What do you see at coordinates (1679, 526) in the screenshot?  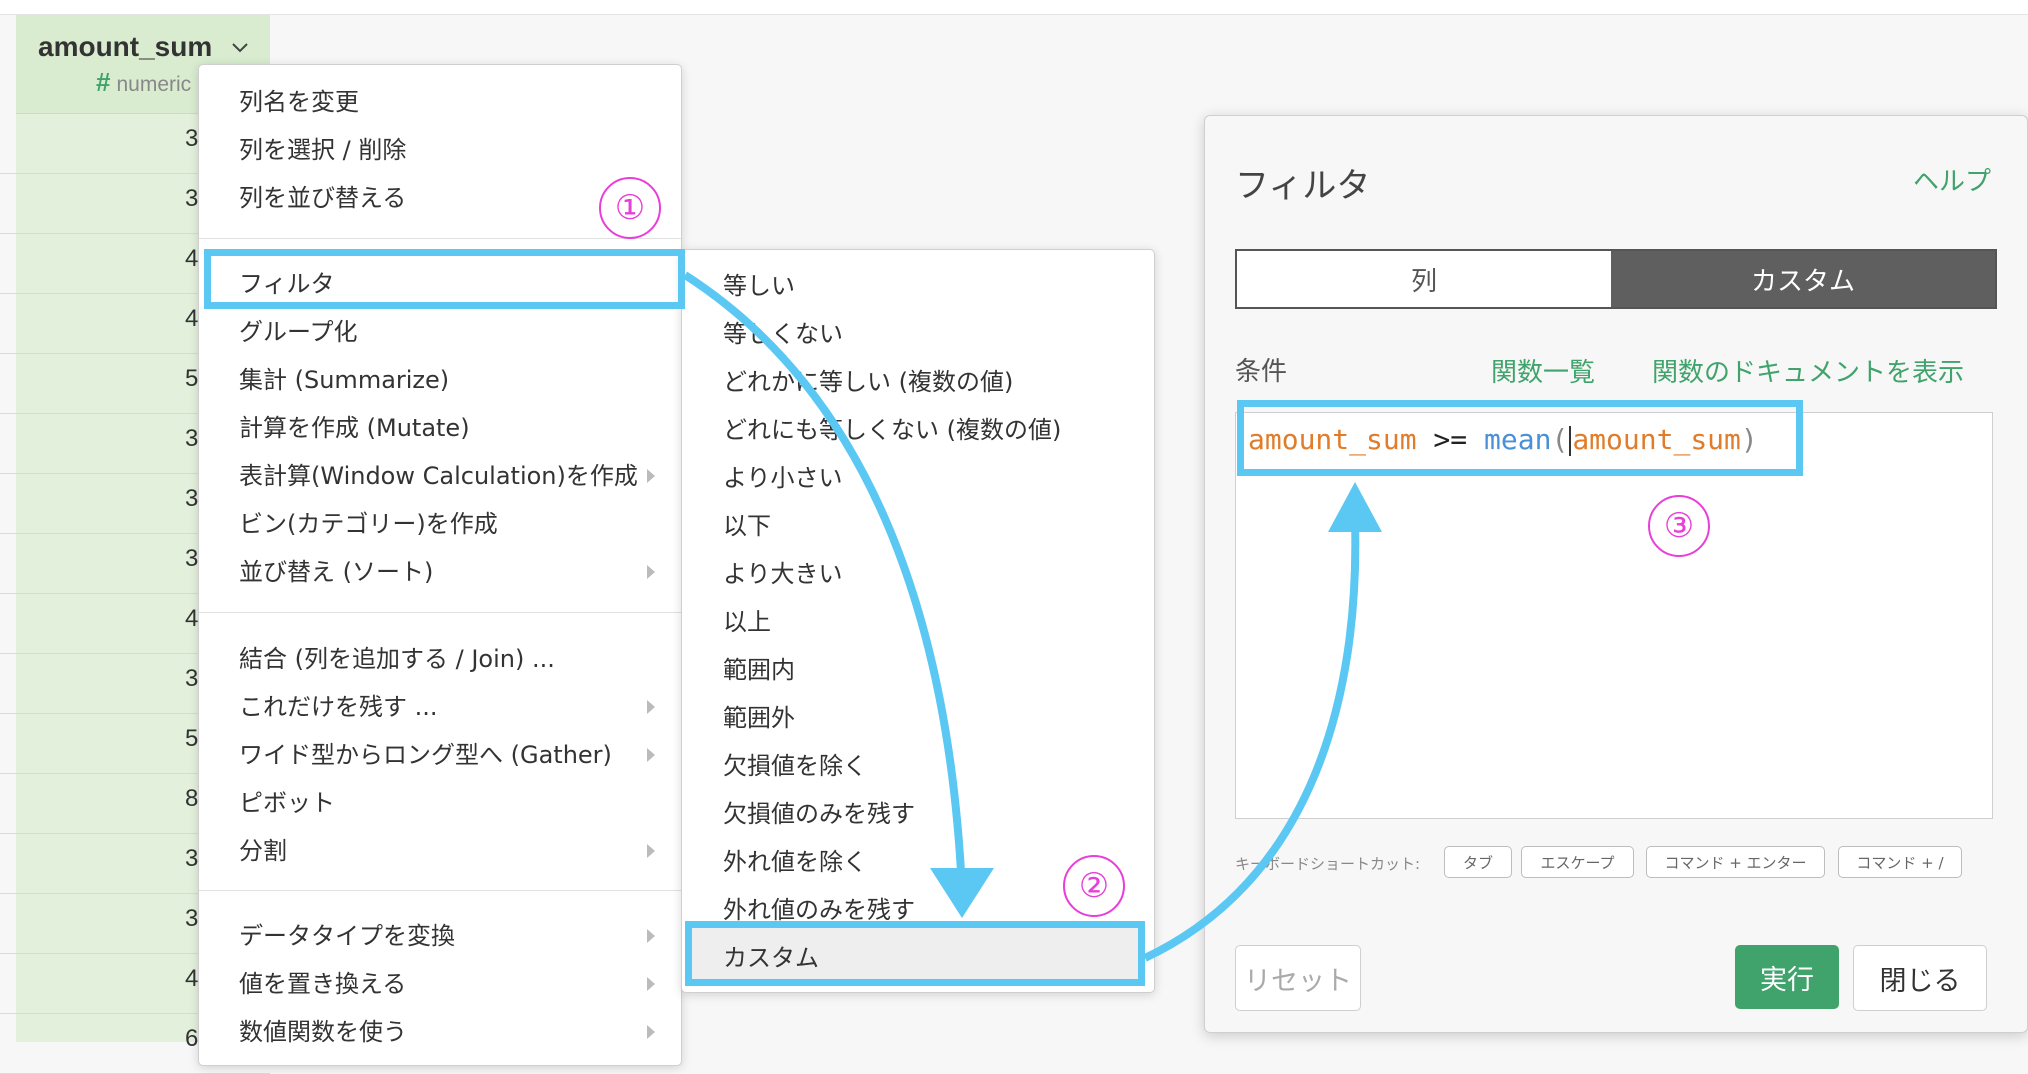 I see `annotation-step-3: ③` at bounding box center [1679, 526].